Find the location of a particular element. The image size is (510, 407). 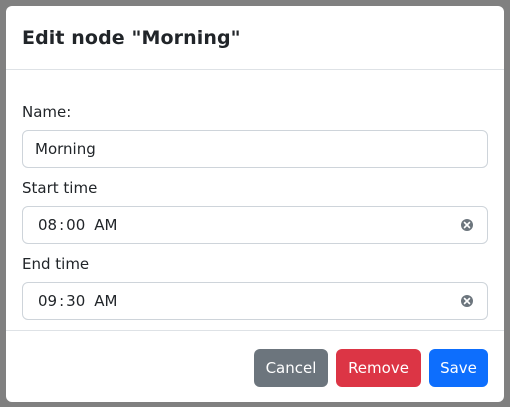

name-input-value: Morning is located at coordinates (65, 149).